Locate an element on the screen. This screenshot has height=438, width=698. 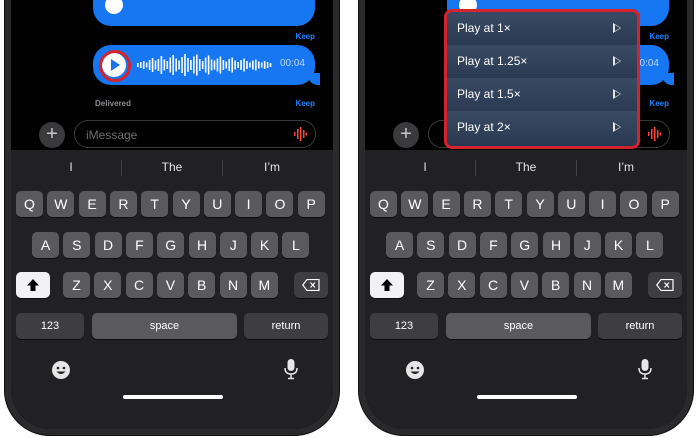
menu-item-play-1-25x: Play at 1.25× is located at coordinates (542, 62).